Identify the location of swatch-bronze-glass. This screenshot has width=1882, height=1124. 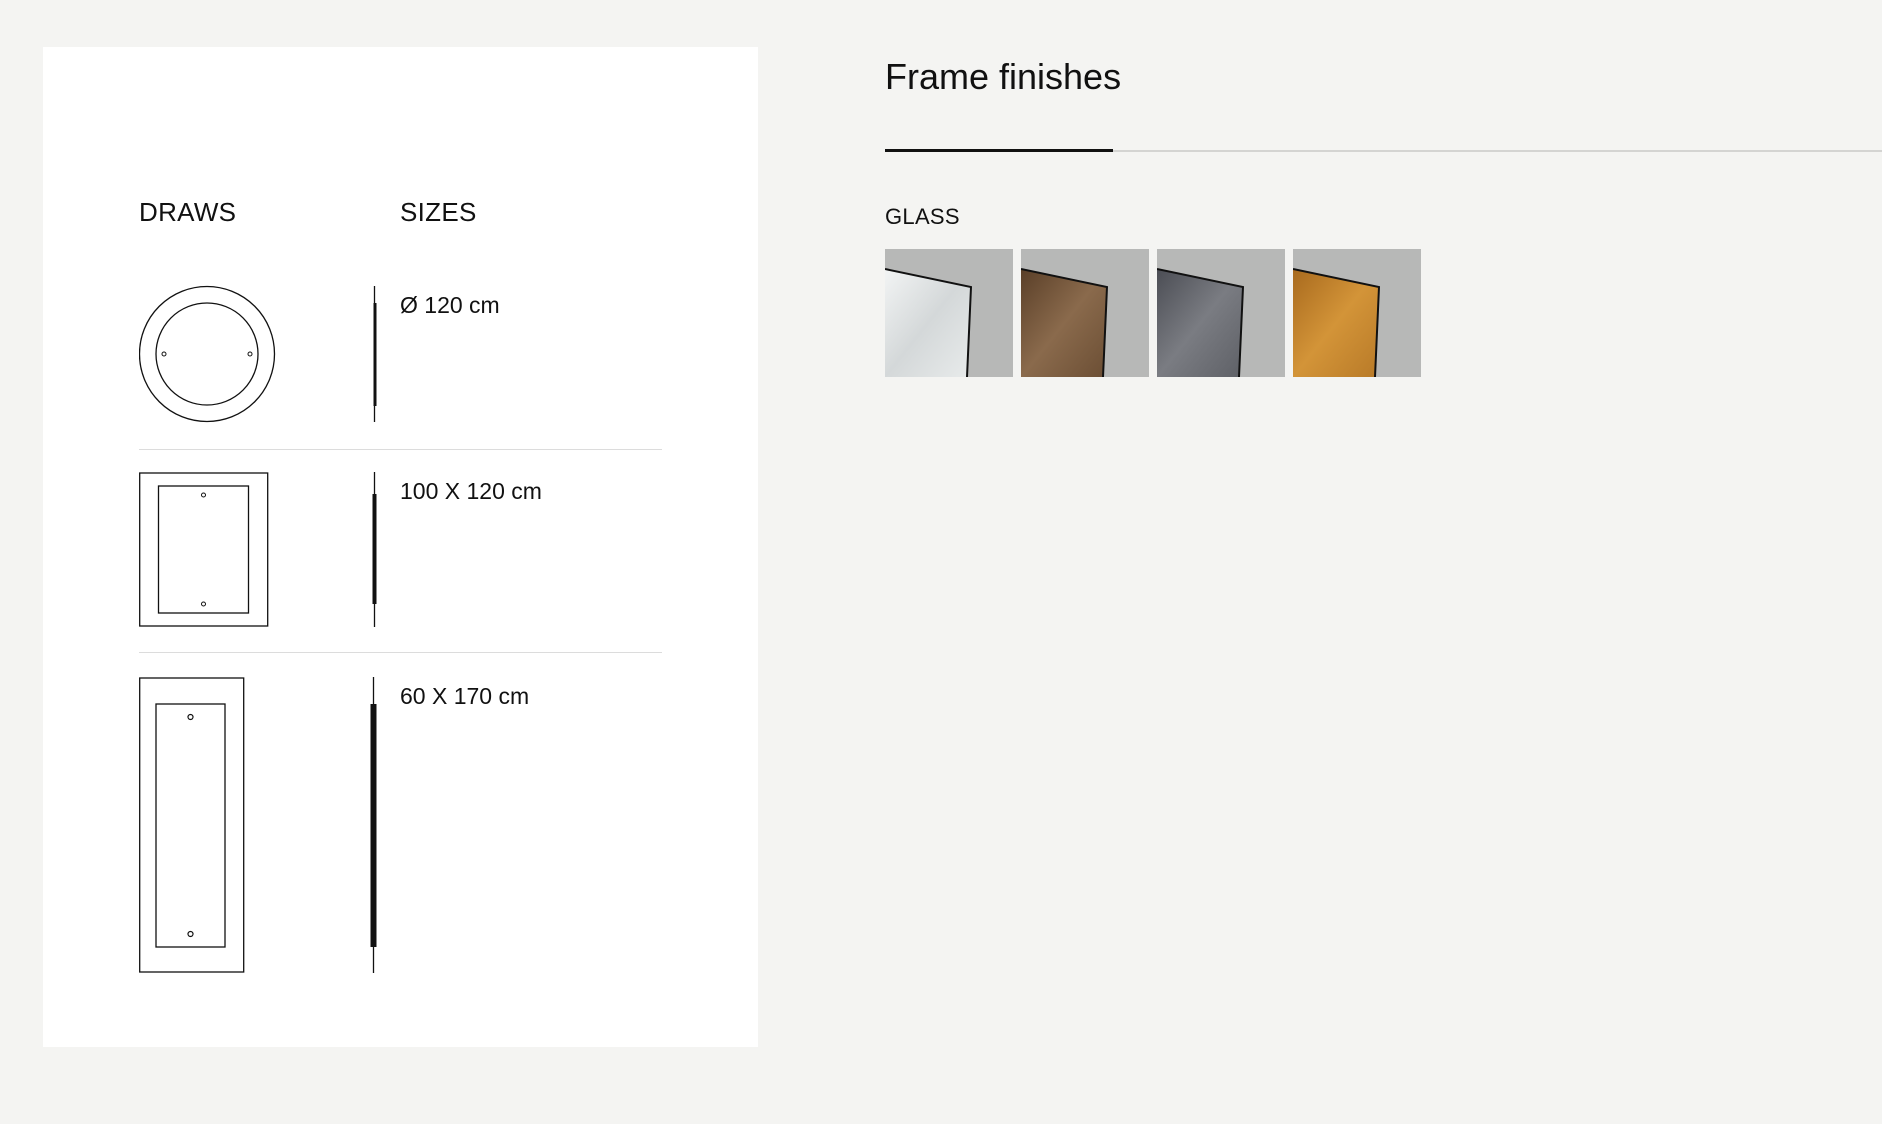
(1085, 313).